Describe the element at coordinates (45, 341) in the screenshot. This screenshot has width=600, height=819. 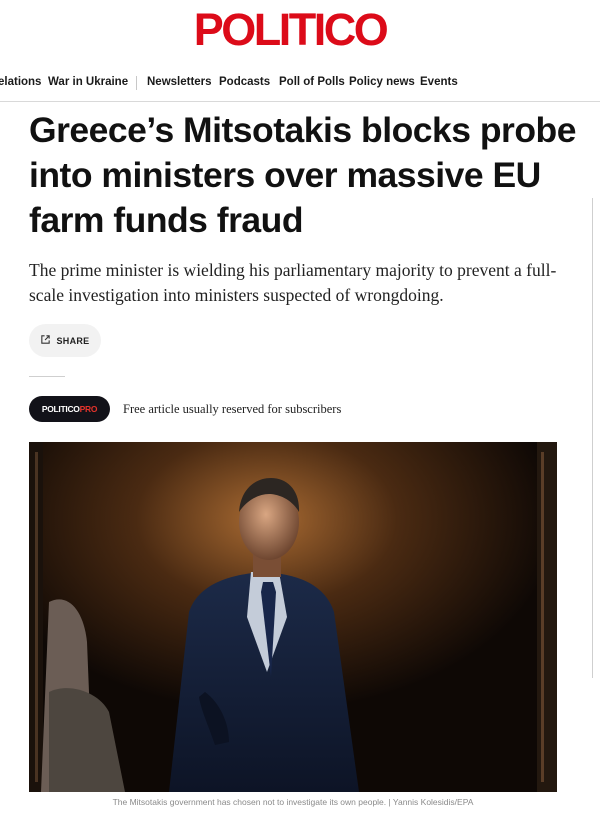
I see `share-icon` at that location.